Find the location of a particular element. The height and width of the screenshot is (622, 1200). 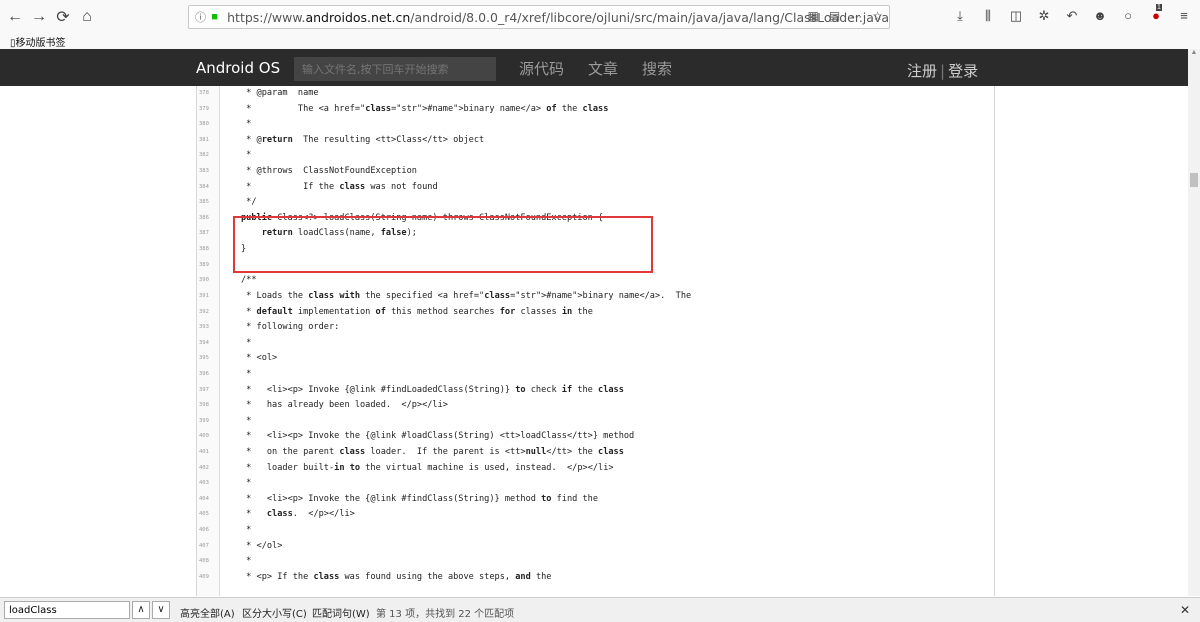

line-number: 392 is located at coordinates (209, 313).